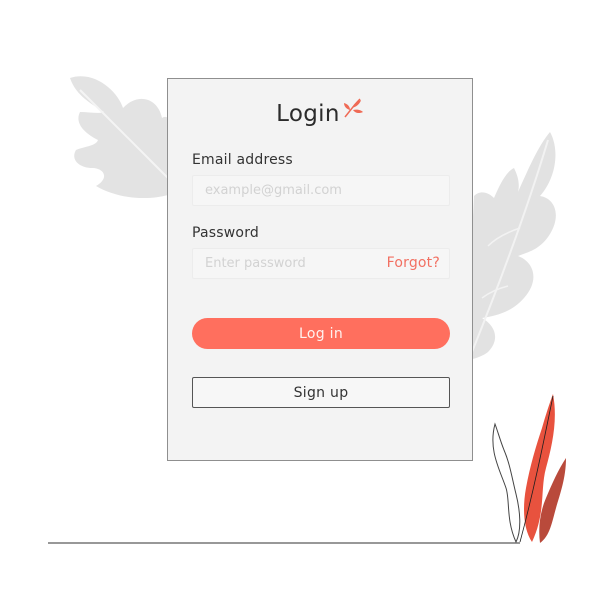 This screenshot has height=600, width=600. What do you see at coordinates (321, 392) in the screenshot?
I see `signup-button: Sign up` at bounding box center [321, 392].